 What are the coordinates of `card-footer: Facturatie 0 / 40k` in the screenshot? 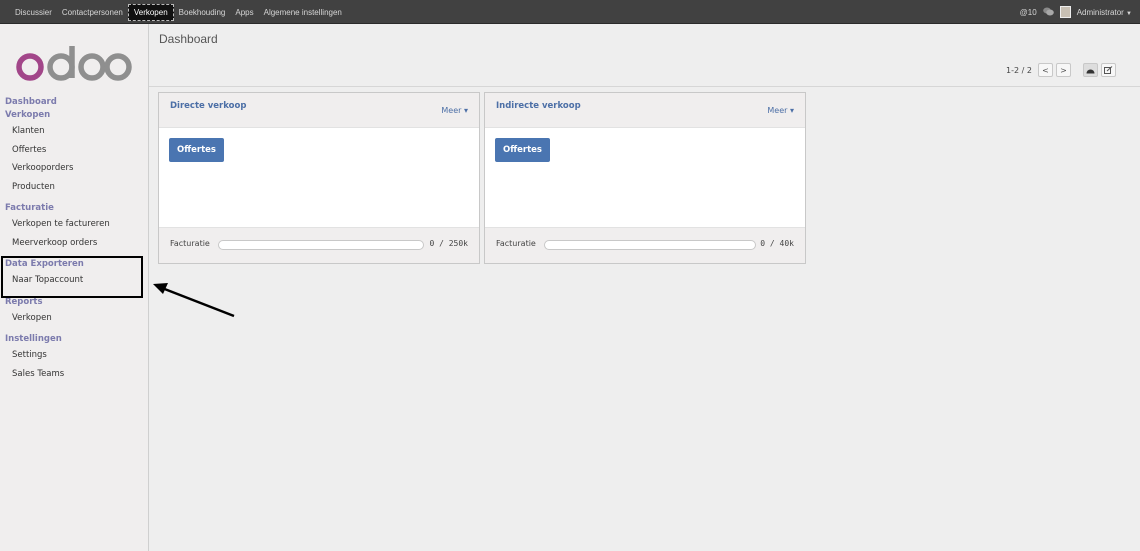 It's located at (645, 245).